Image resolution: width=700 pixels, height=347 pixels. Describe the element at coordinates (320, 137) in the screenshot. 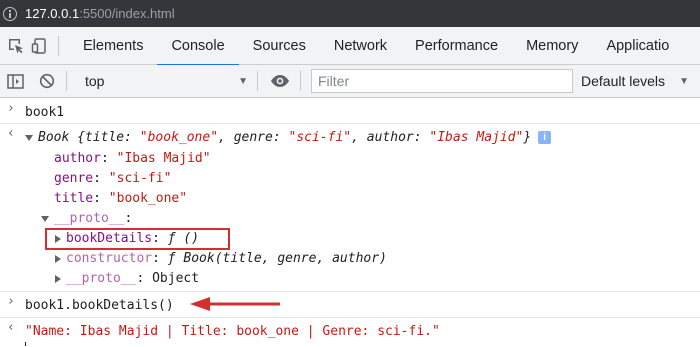

I see `preview-genre-value: "sci-fi"` at that location.